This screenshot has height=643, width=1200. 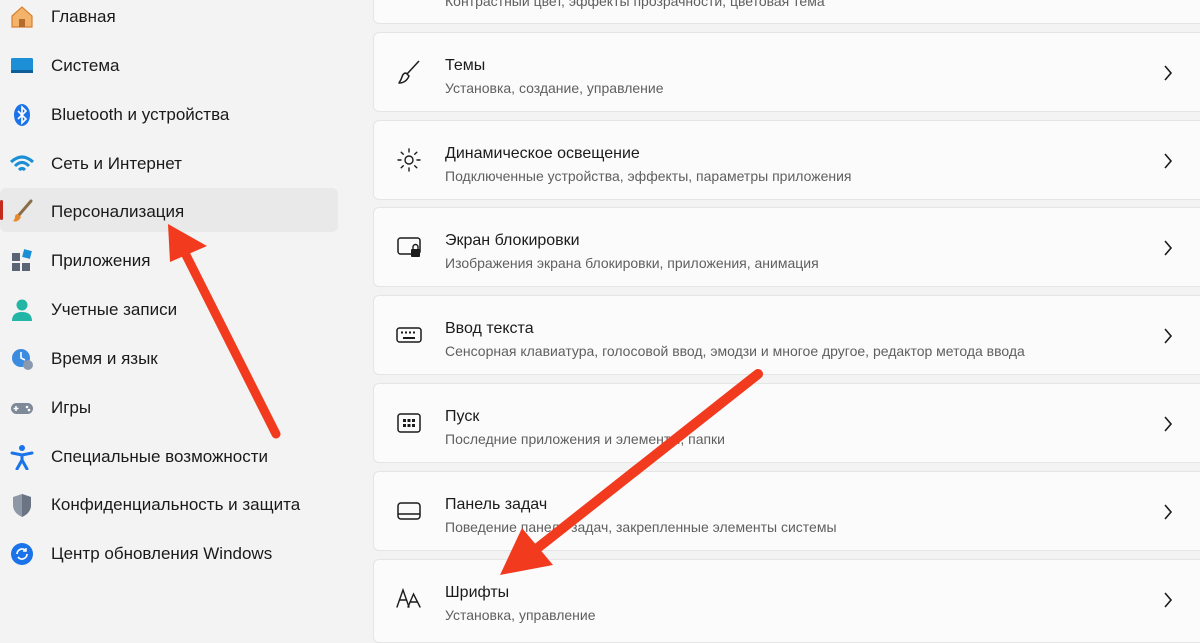 What do you see at coordinates (585, 439) in the screenshot?
I see `card-subtitle: Последние приложения и элементы, папки` at bounding box center [585, 439].